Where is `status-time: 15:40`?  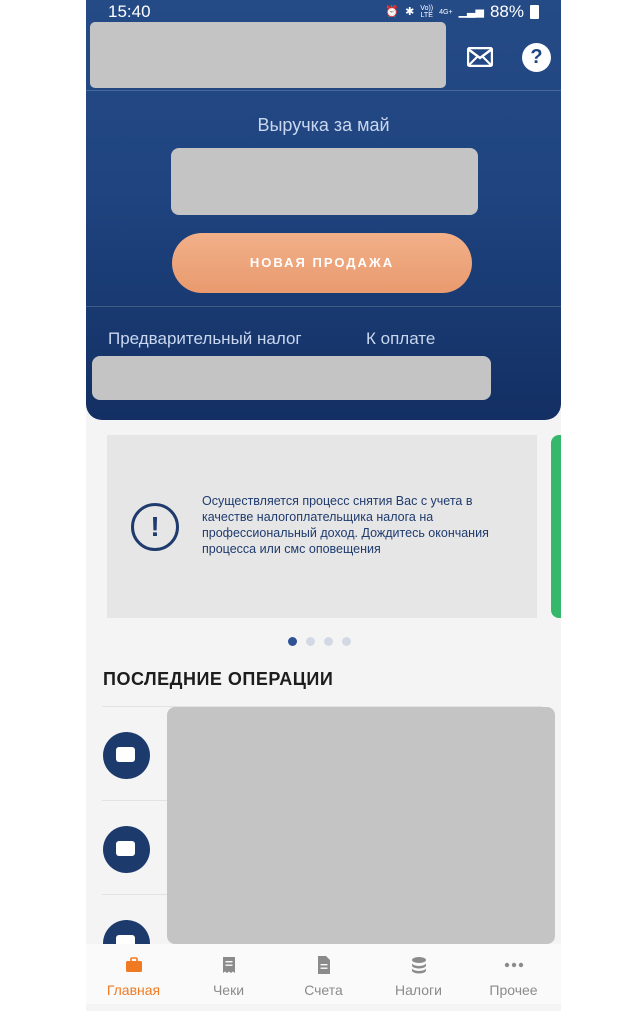 status-time: 15:40 is located at coordinates (129, 11).